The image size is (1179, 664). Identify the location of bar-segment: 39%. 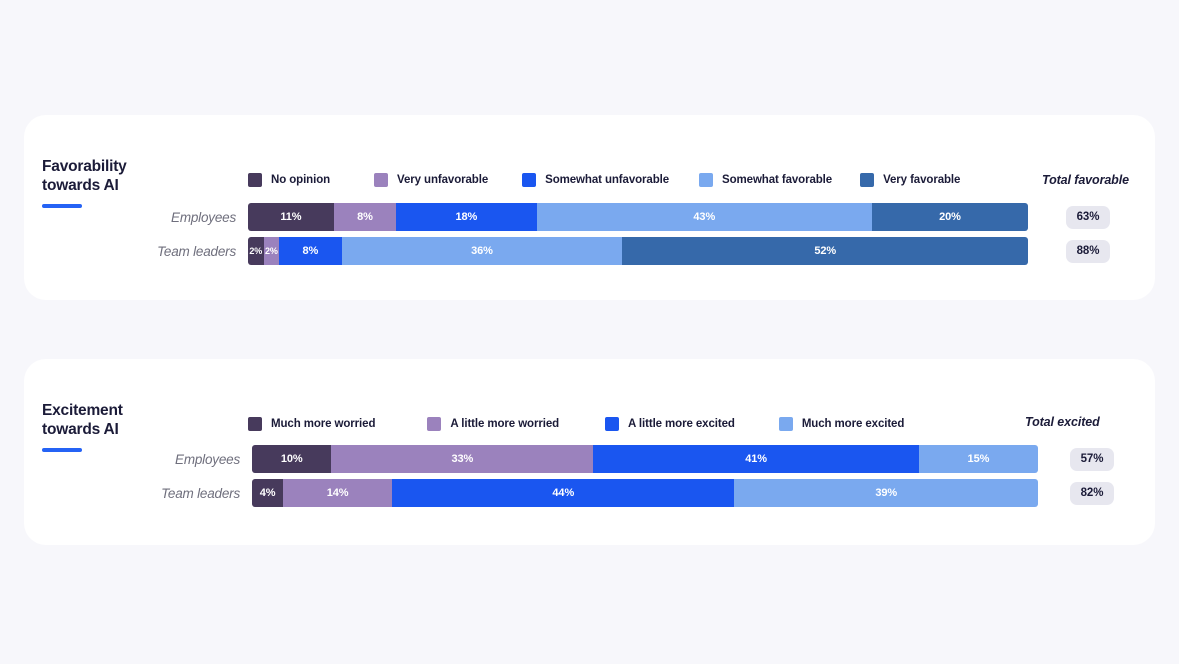
(886, 493).